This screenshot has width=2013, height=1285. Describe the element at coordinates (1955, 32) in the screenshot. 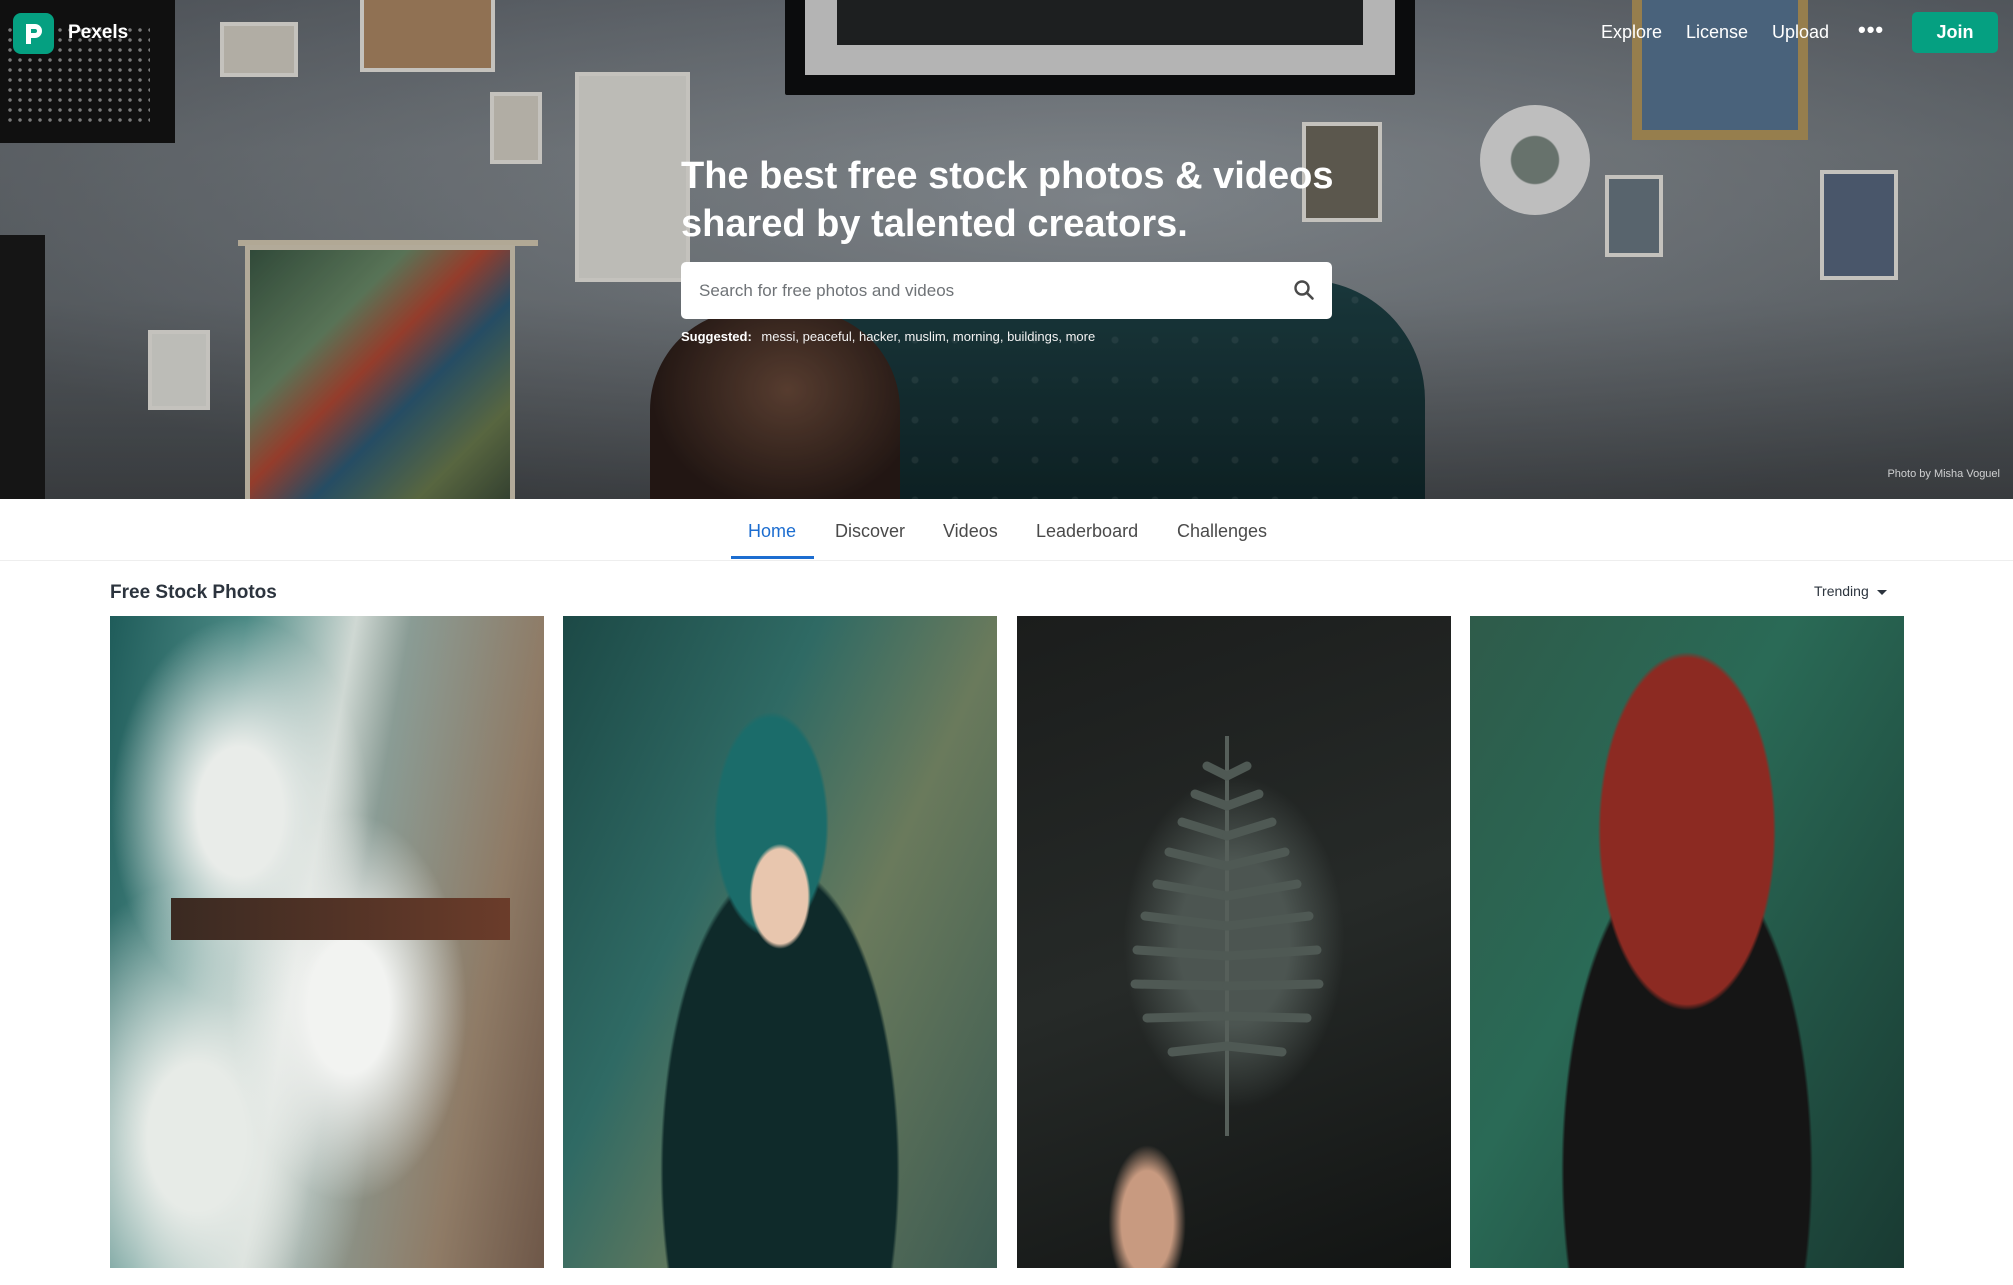

I see `join-button: Join` at that location.